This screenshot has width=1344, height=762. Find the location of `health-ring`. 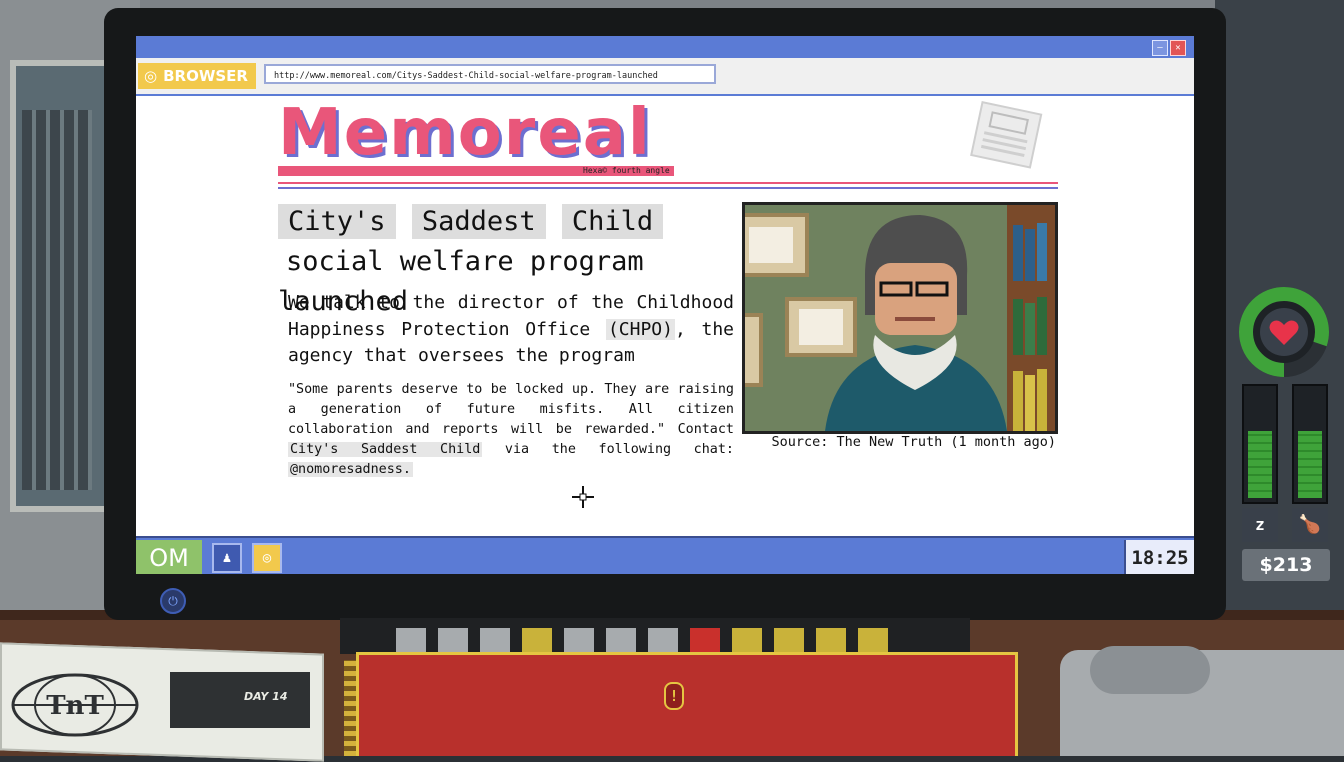

health-ring is located at coordinates (1284, 332).